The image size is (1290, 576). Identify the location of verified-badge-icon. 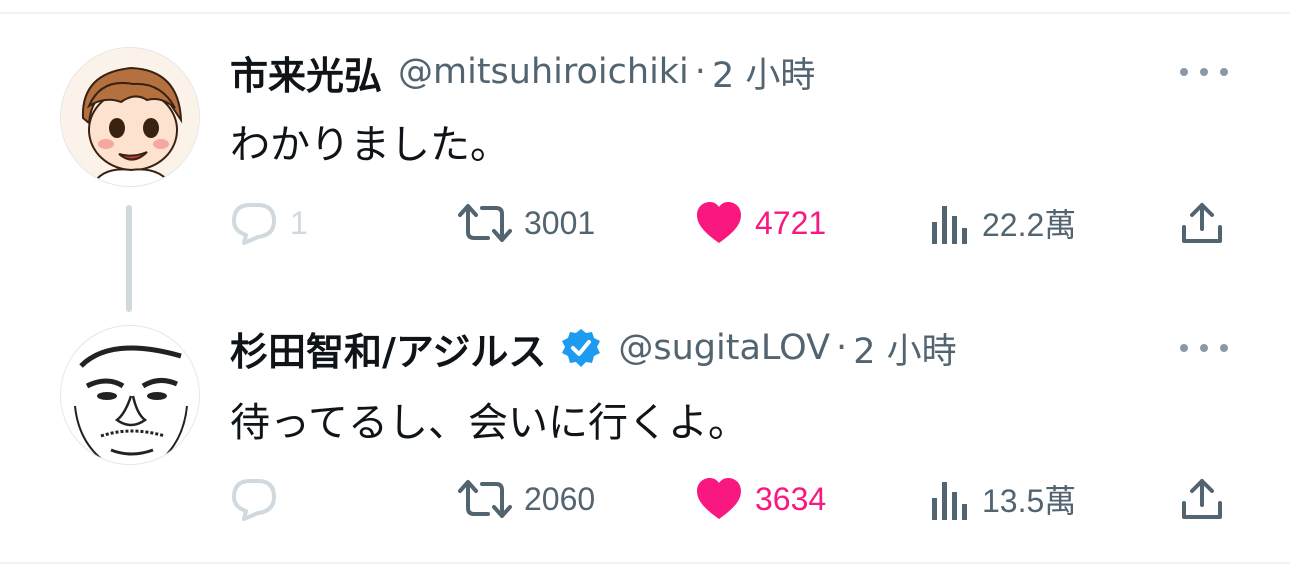
(581, 348).